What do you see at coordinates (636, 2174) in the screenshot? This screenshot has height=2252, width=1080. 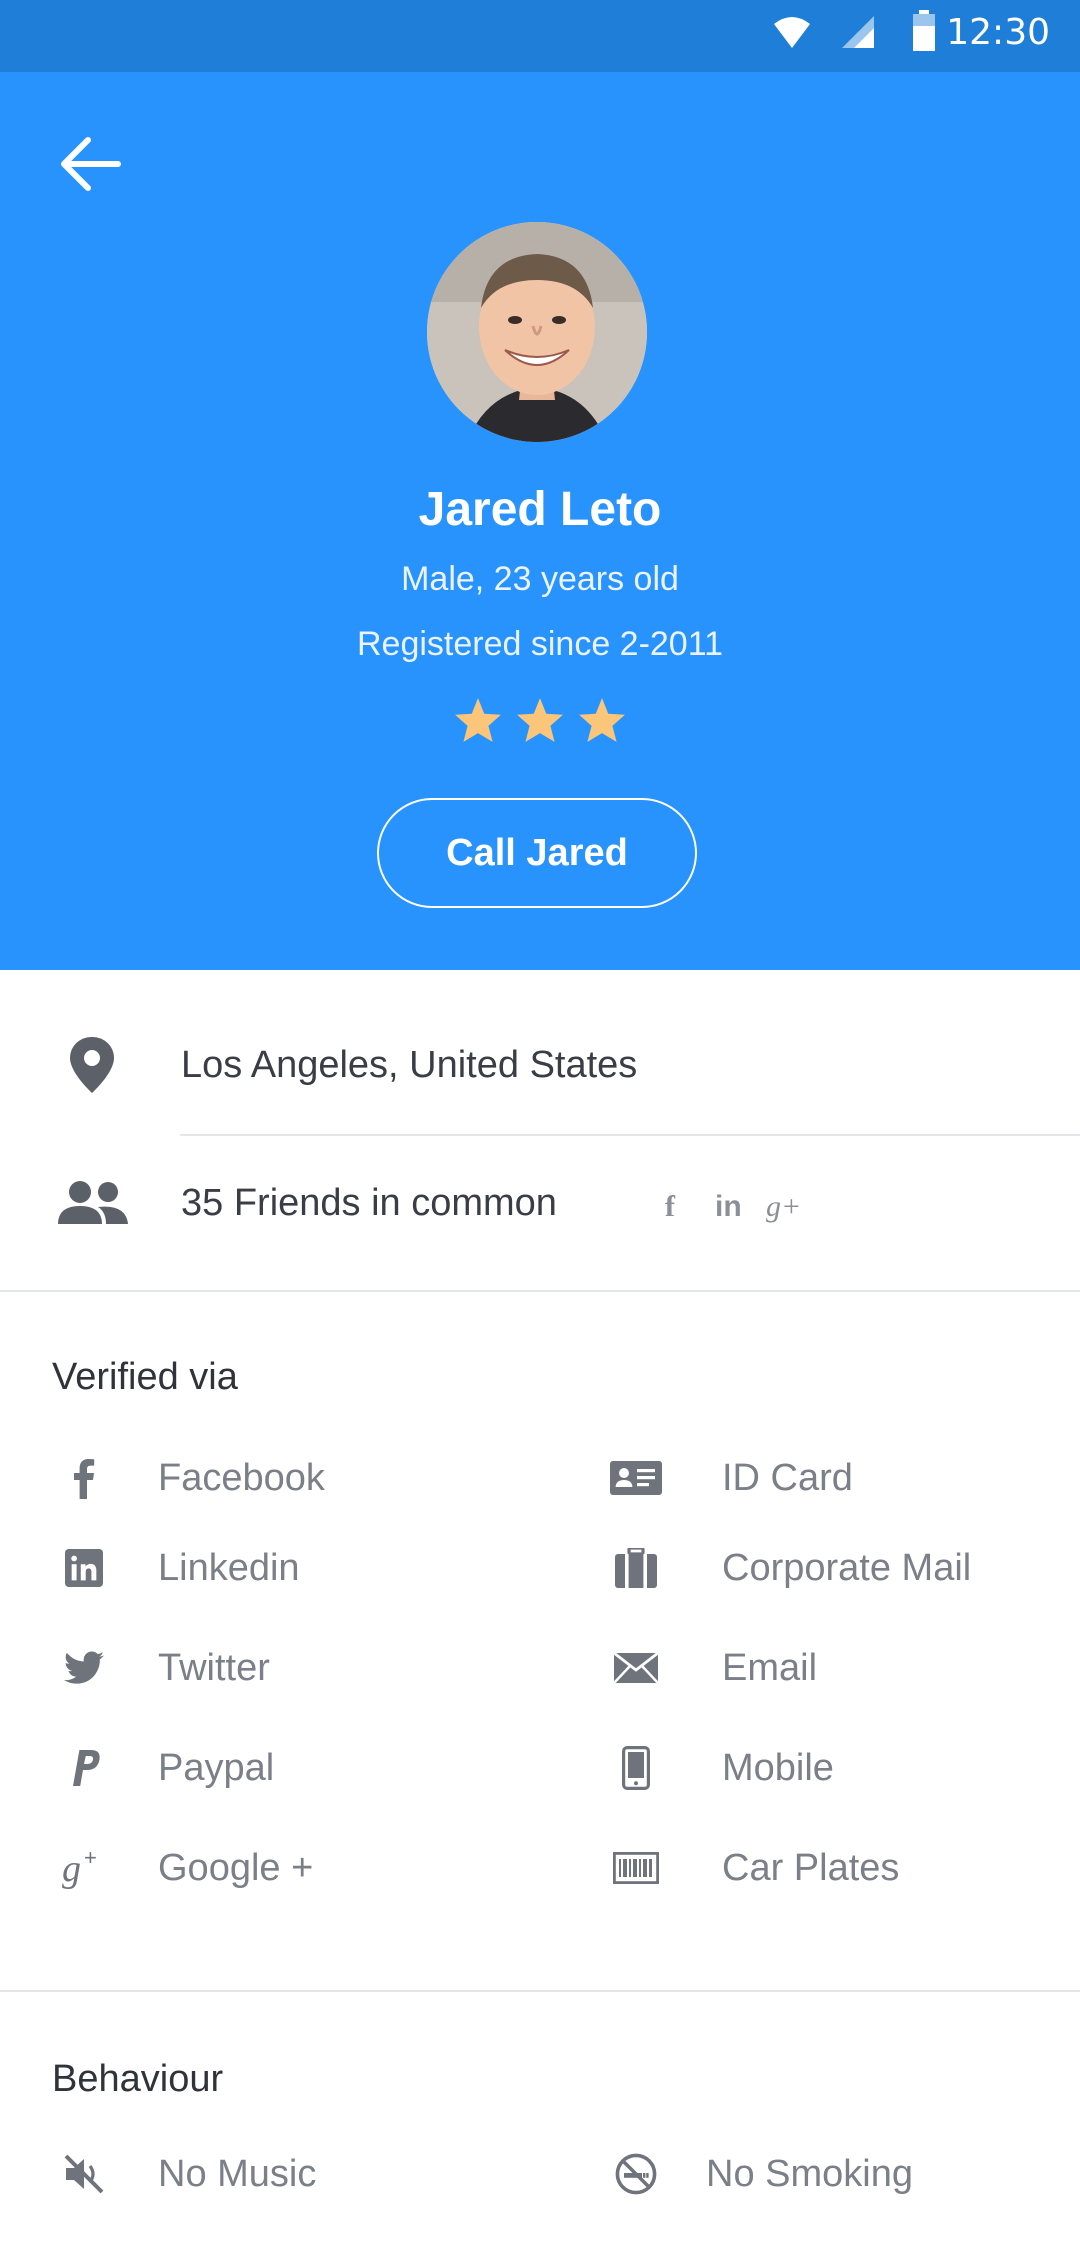 I see `no-smoking-icon` at bounding box center [636, 2174].